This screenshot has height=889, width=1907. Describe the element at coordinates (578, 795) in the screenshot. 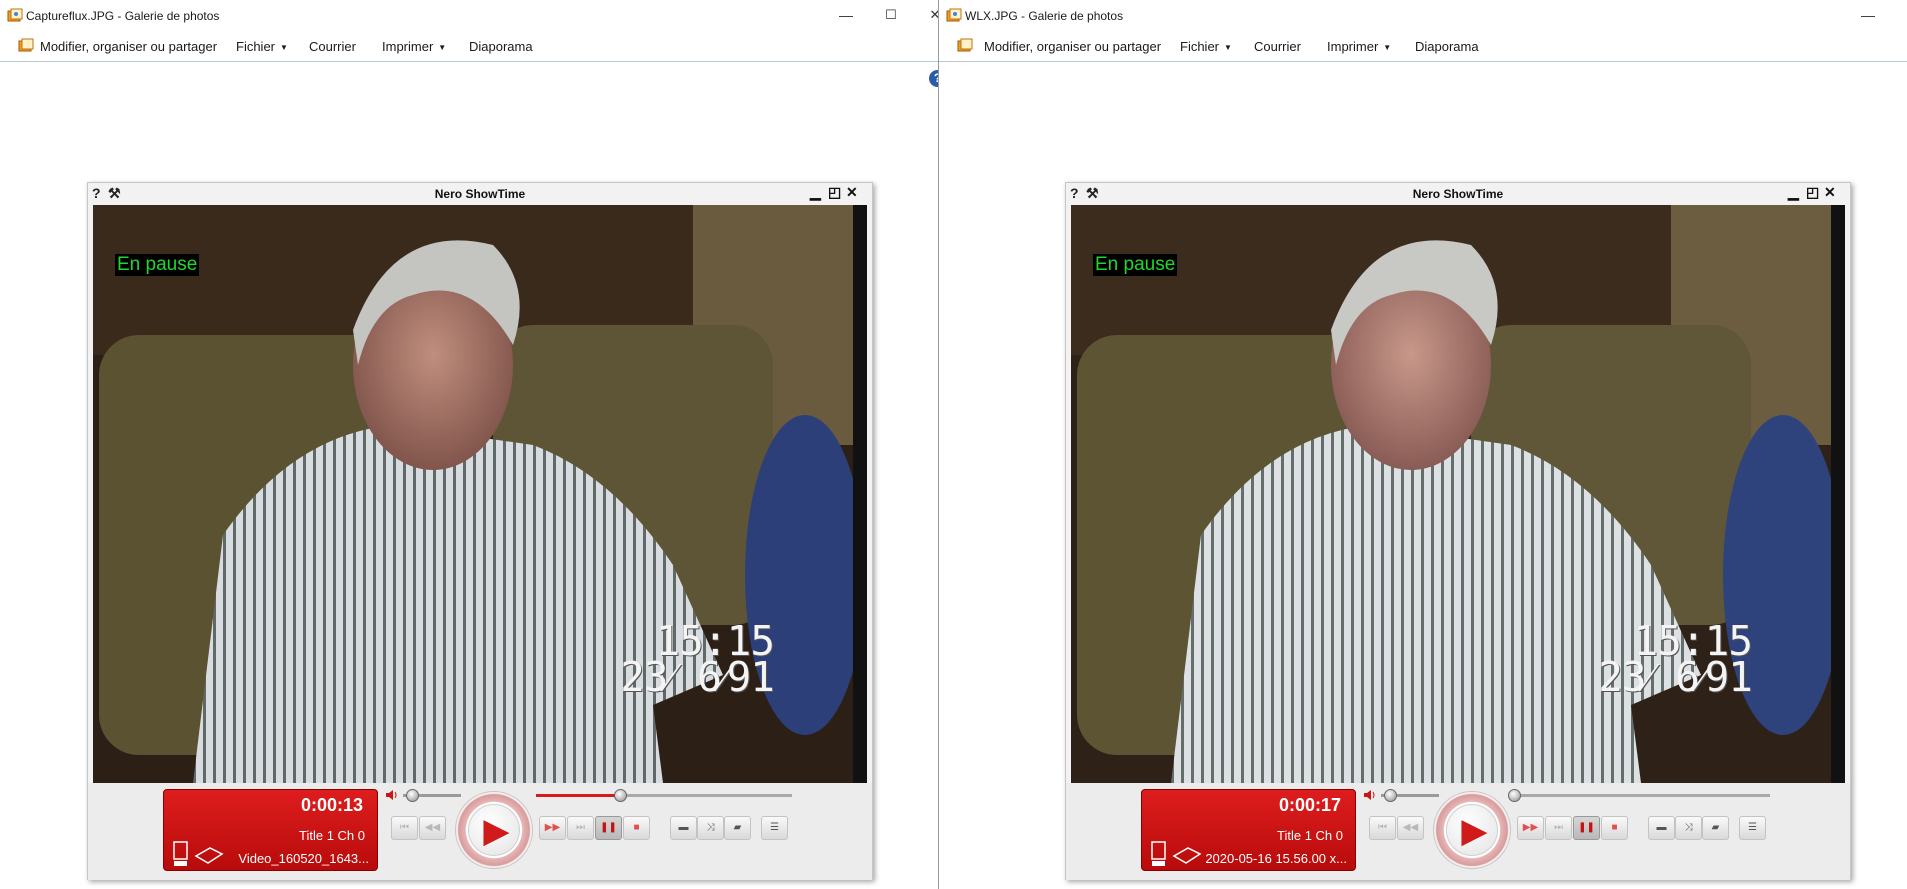

I see `seek-bar-progress` at that location.